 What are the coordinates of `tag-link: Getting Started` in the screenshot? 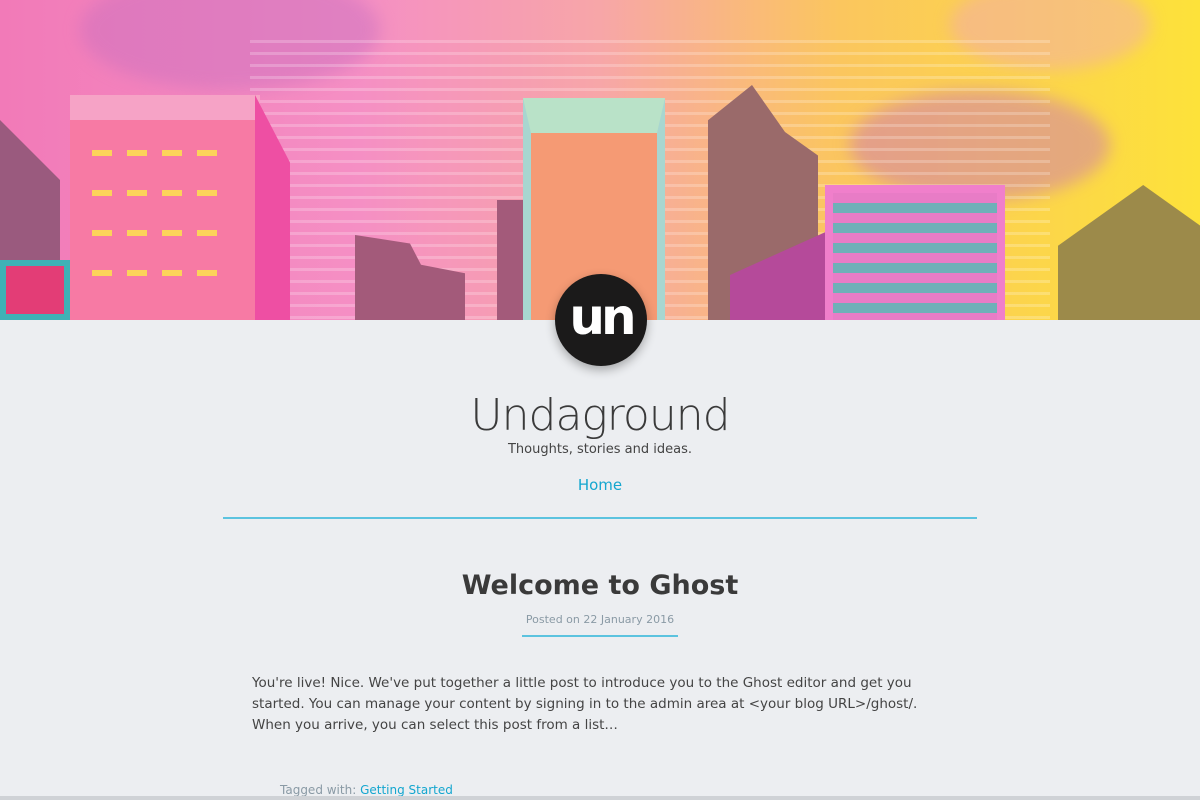 It's located at (406, 790).